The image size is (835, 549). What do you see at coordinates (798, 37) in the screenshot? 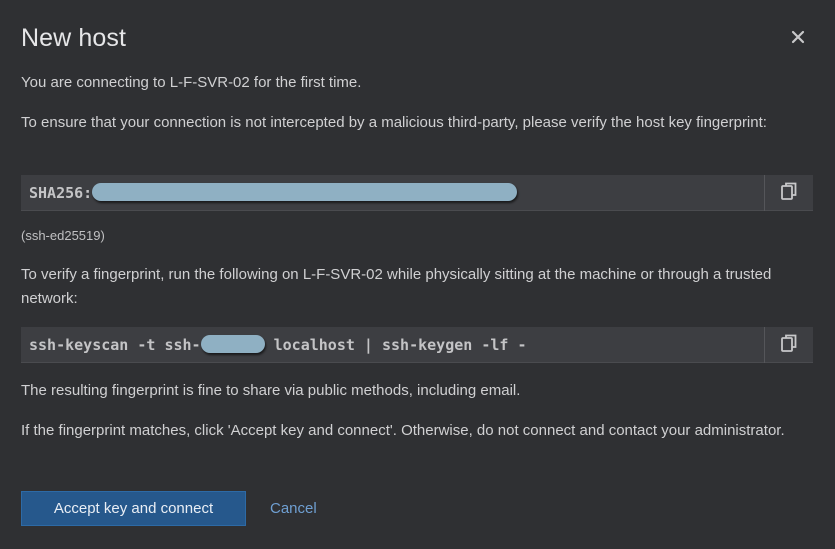
I see `close-icon` at bounding box center [798, 37].